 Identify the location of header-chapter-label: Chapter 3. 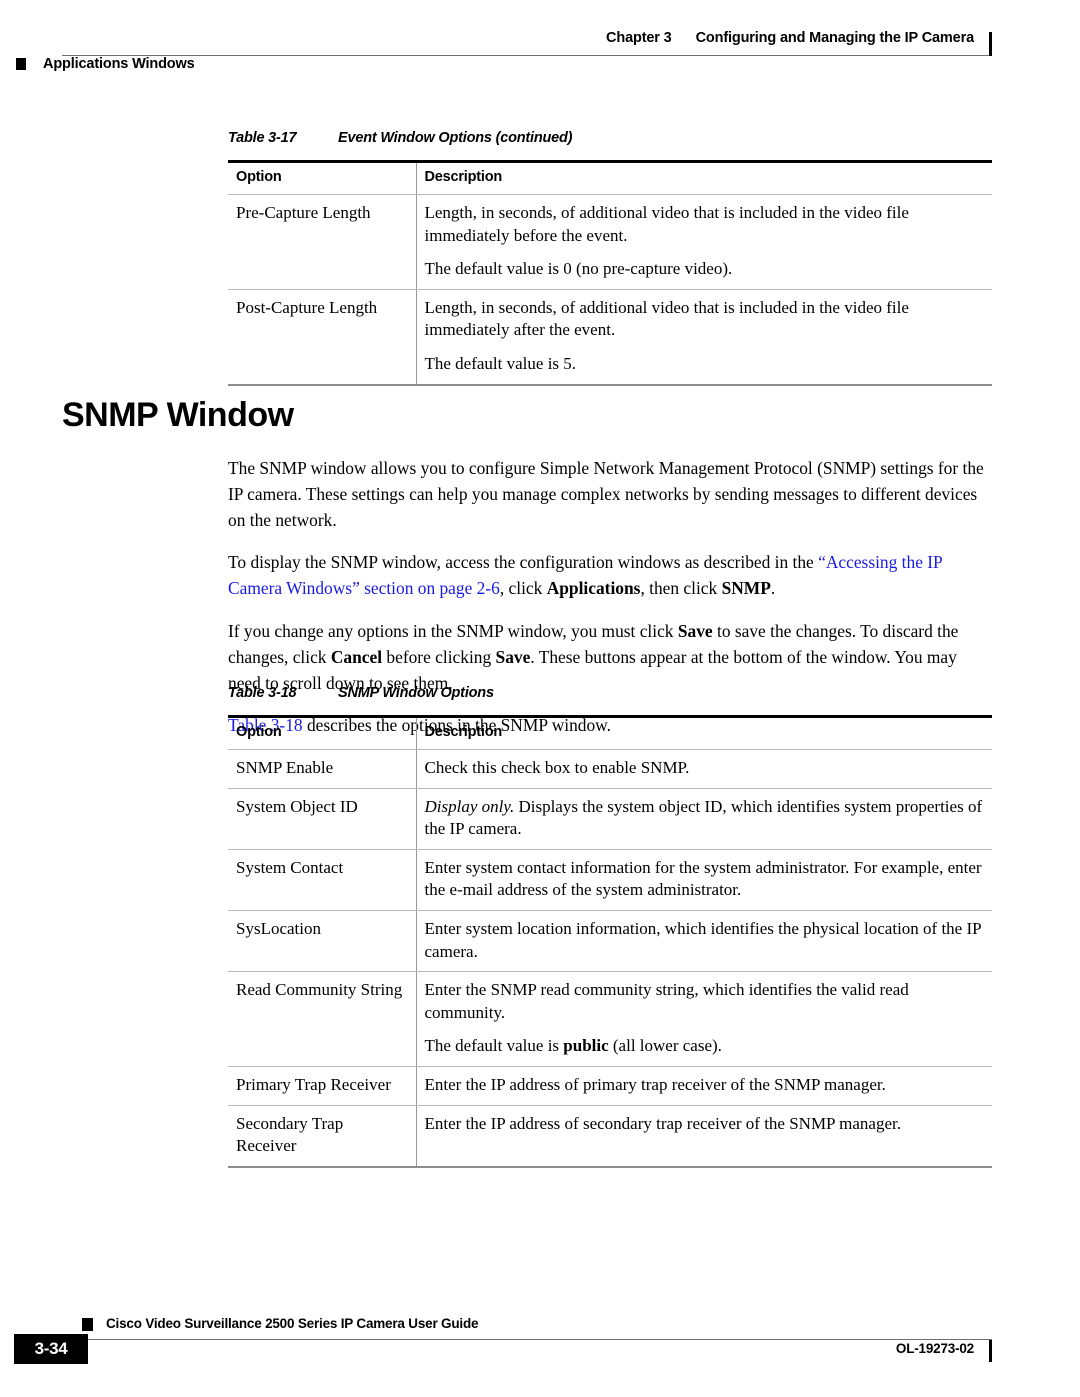
(639, 38).